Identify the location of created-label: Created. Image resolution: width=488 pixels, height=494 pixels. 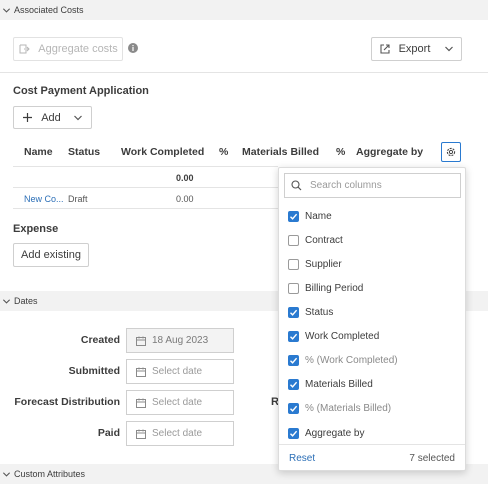
(100, 340).